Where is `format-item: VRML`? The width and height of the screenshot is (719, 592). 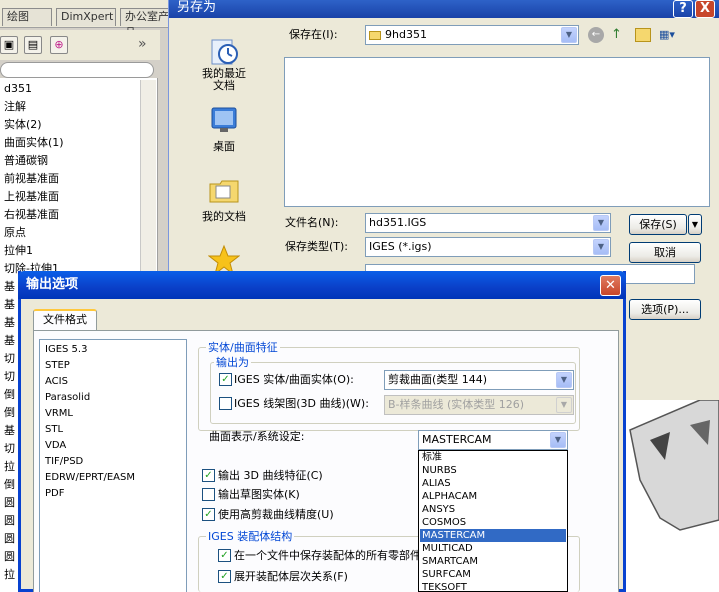 format-item: VRML is located at coordinates (59, 414).